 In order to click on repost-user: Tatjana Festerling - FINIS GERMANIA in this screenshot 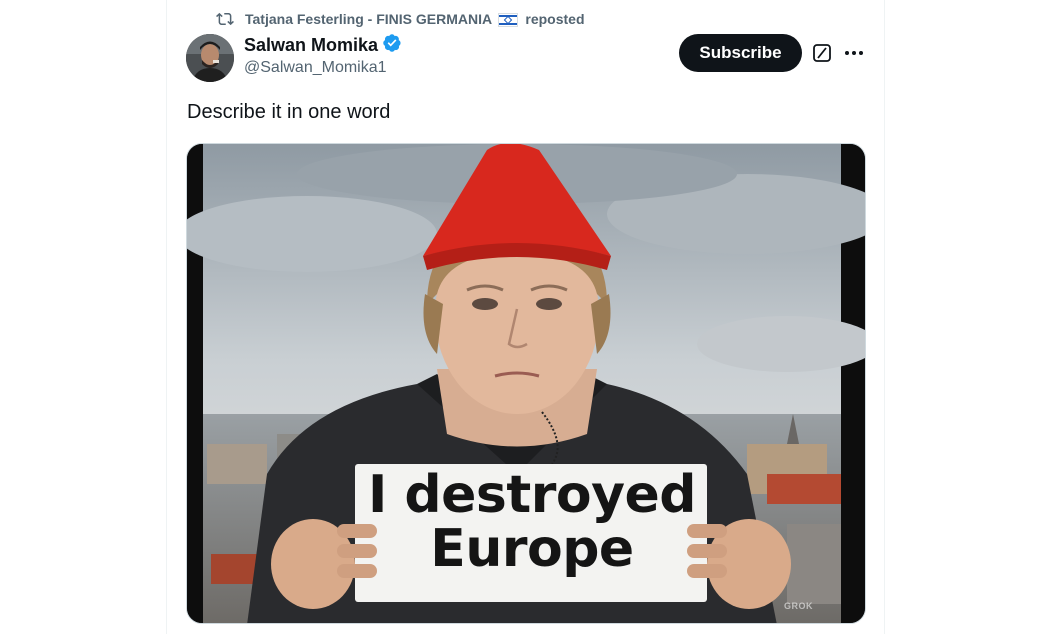, I will do `click(368, 19)`.